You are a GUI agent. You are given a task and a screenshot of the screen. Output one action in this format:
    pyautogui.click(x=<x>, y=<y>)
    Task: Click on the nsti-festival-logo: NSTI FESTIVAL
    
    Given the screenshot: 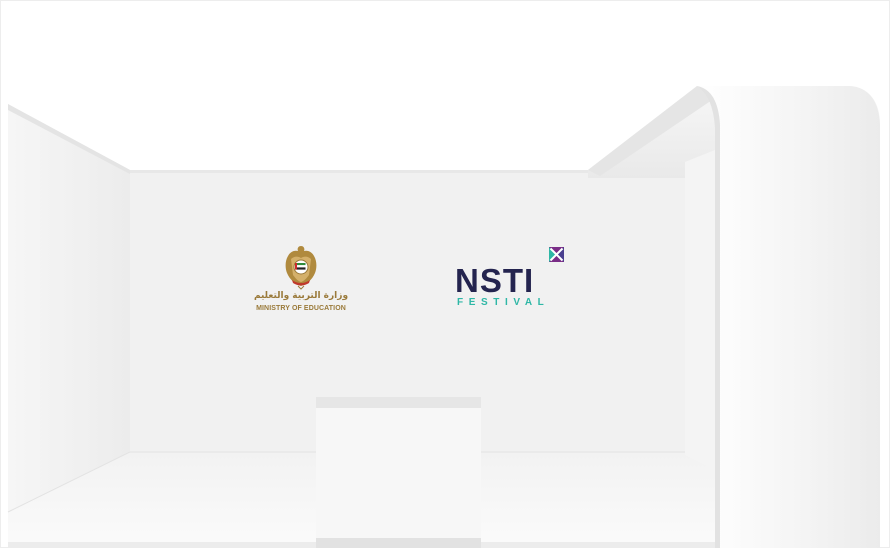 What is the action you would take?
    pyautogui.click(x=511, y=279)
    